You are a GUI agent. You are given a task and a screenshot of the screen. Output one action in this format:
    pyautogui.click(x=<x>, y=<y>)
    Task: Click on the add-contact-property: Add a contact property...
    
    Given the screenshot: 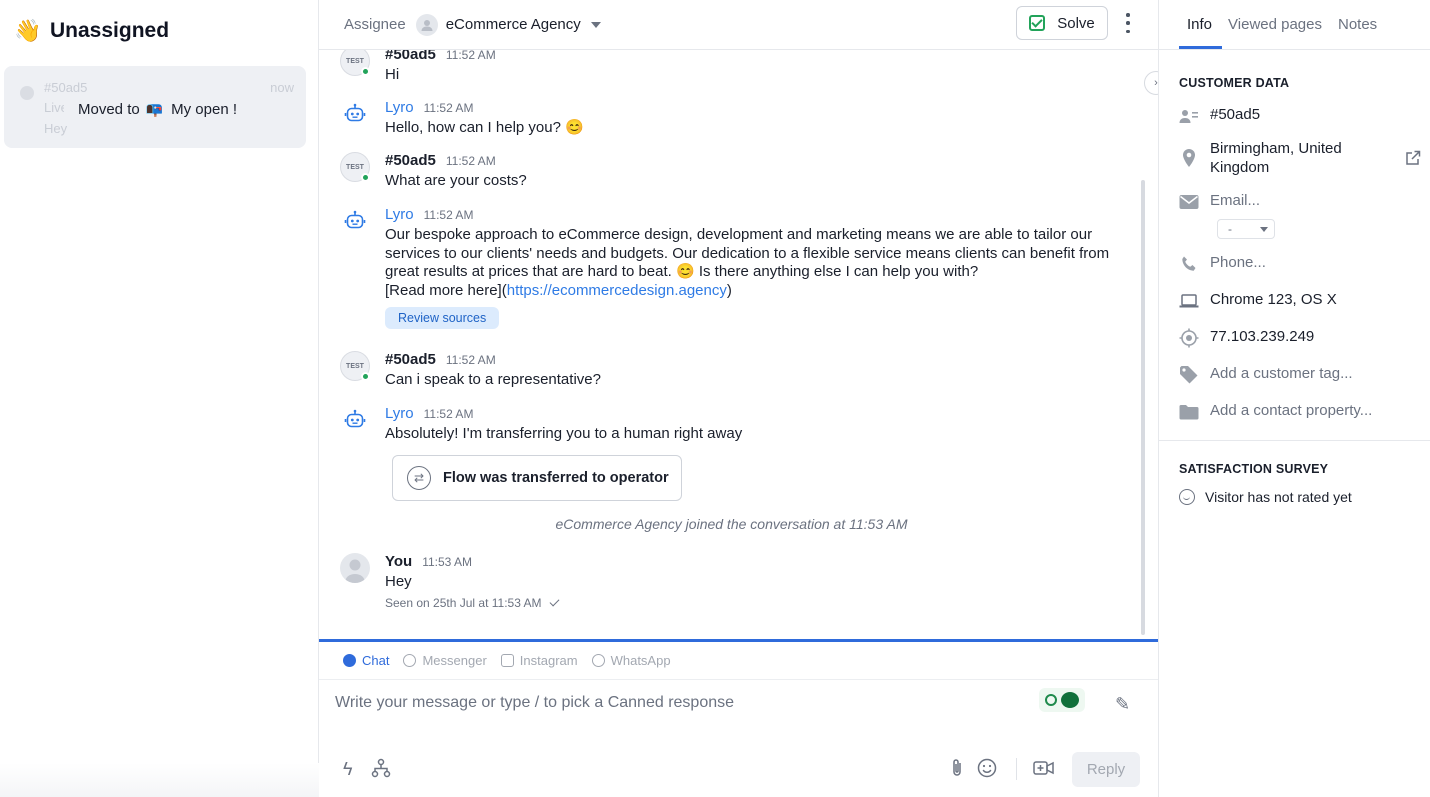 What is the action you would take?
    pyautogui.click(x=1291, y=411)
    